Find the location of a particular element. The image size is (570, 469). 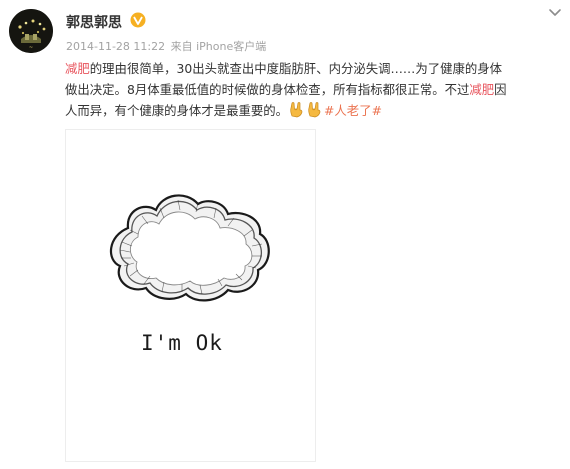

avatar-image: ~ is located at coordinates (31, 31).